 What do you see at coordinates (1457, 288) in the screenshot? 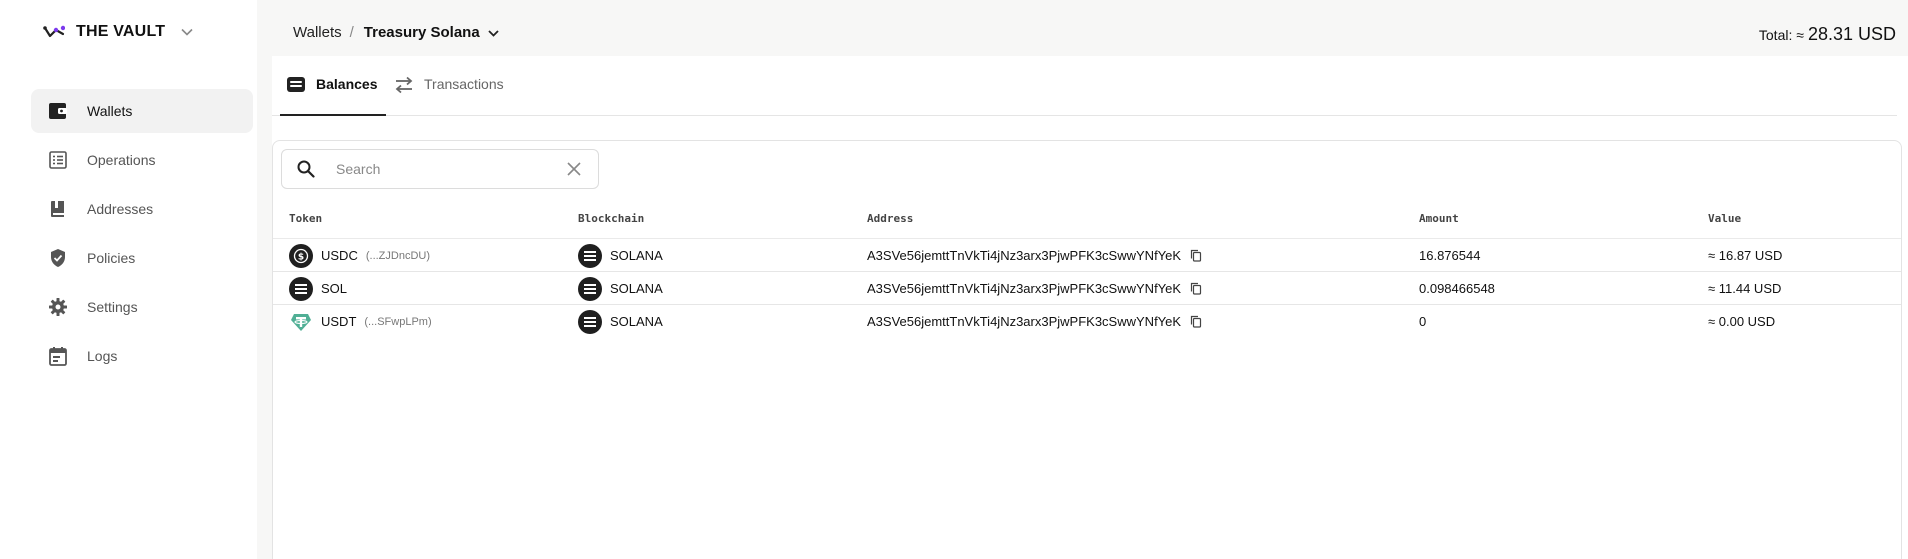
I see `amount-cell: 0.098466548` at bounding box center [1457, 288].